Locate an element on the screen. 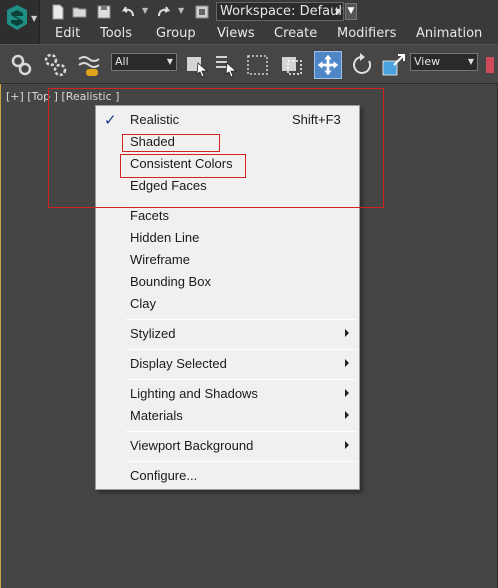  workspace-select: Workspace: Default ▼ is located at coordinates (280, 11).